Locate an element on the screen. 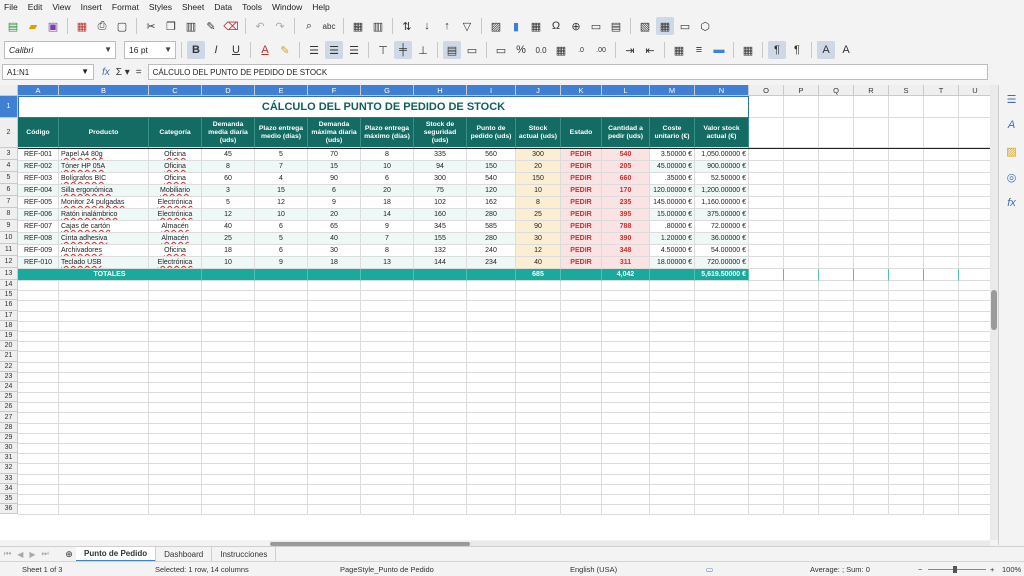  cell: 6 is located at coordinates (387, 179).